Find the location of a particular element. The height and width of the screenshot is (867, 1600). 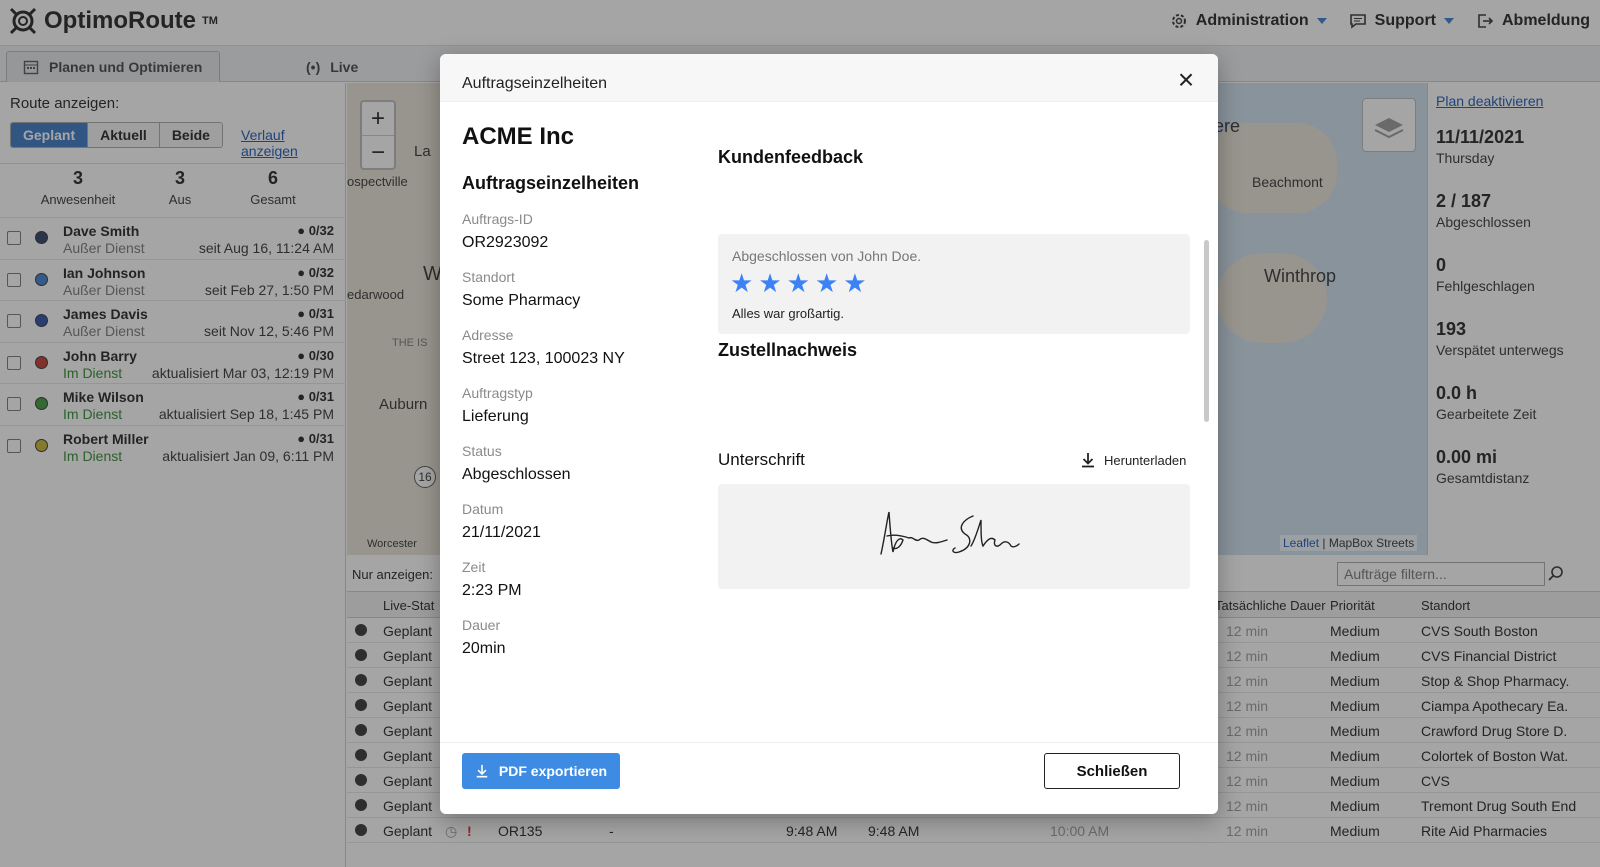

feedback-heading: Kundenfeedback is located at coordinates (791, 157).